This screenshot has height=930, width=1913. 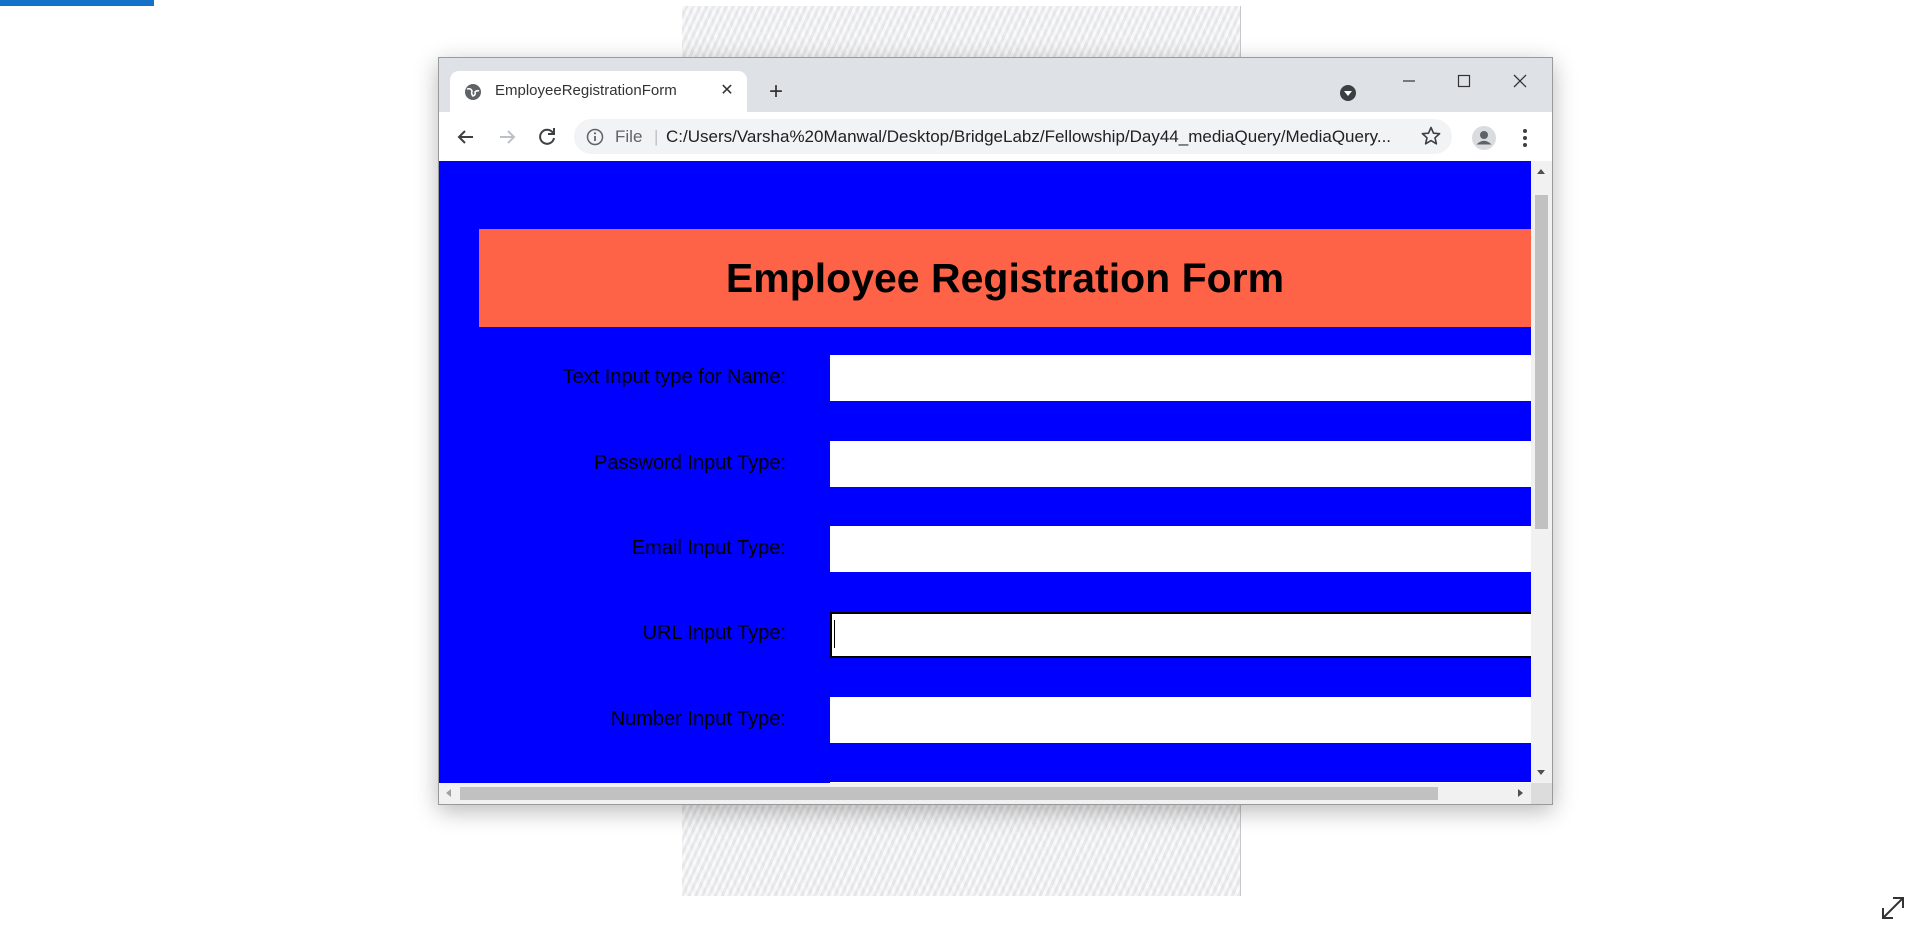 What do you see at coordinates (727, 91) in the screenshot?
I see `tab-close-icon: ✕` at bounding box center [727, 91].